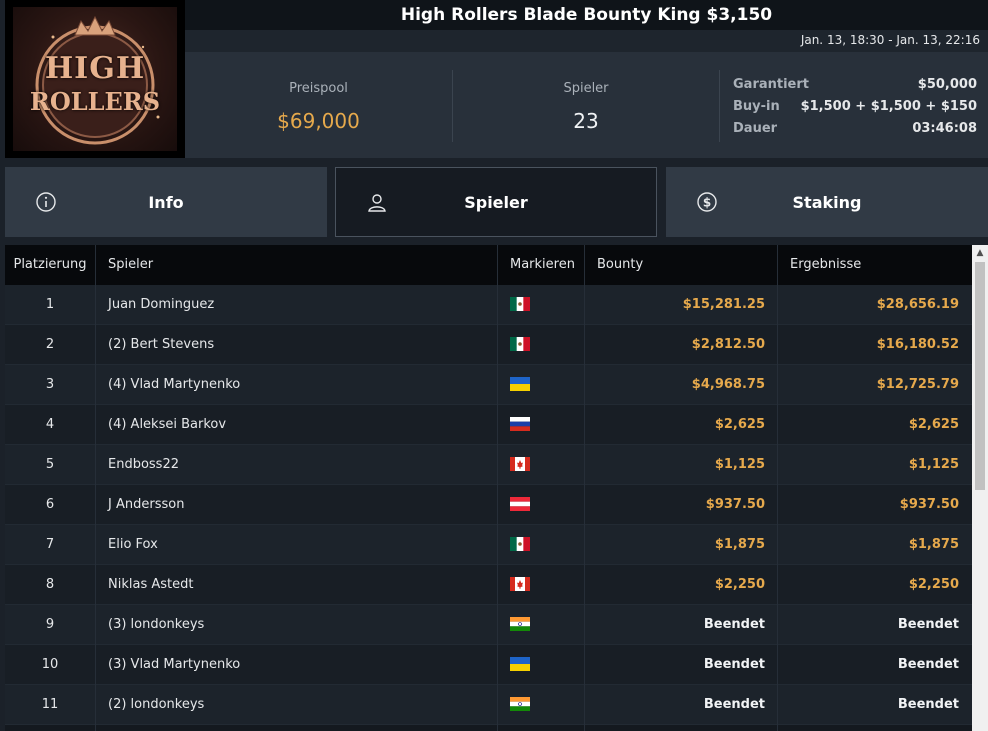 The width and height of the screenshot is (988, 731). What do you see at coordinates (947, 84) in the screenshot?
I see `guaranteed-value: $50,000` at bounding box center [947, 84].